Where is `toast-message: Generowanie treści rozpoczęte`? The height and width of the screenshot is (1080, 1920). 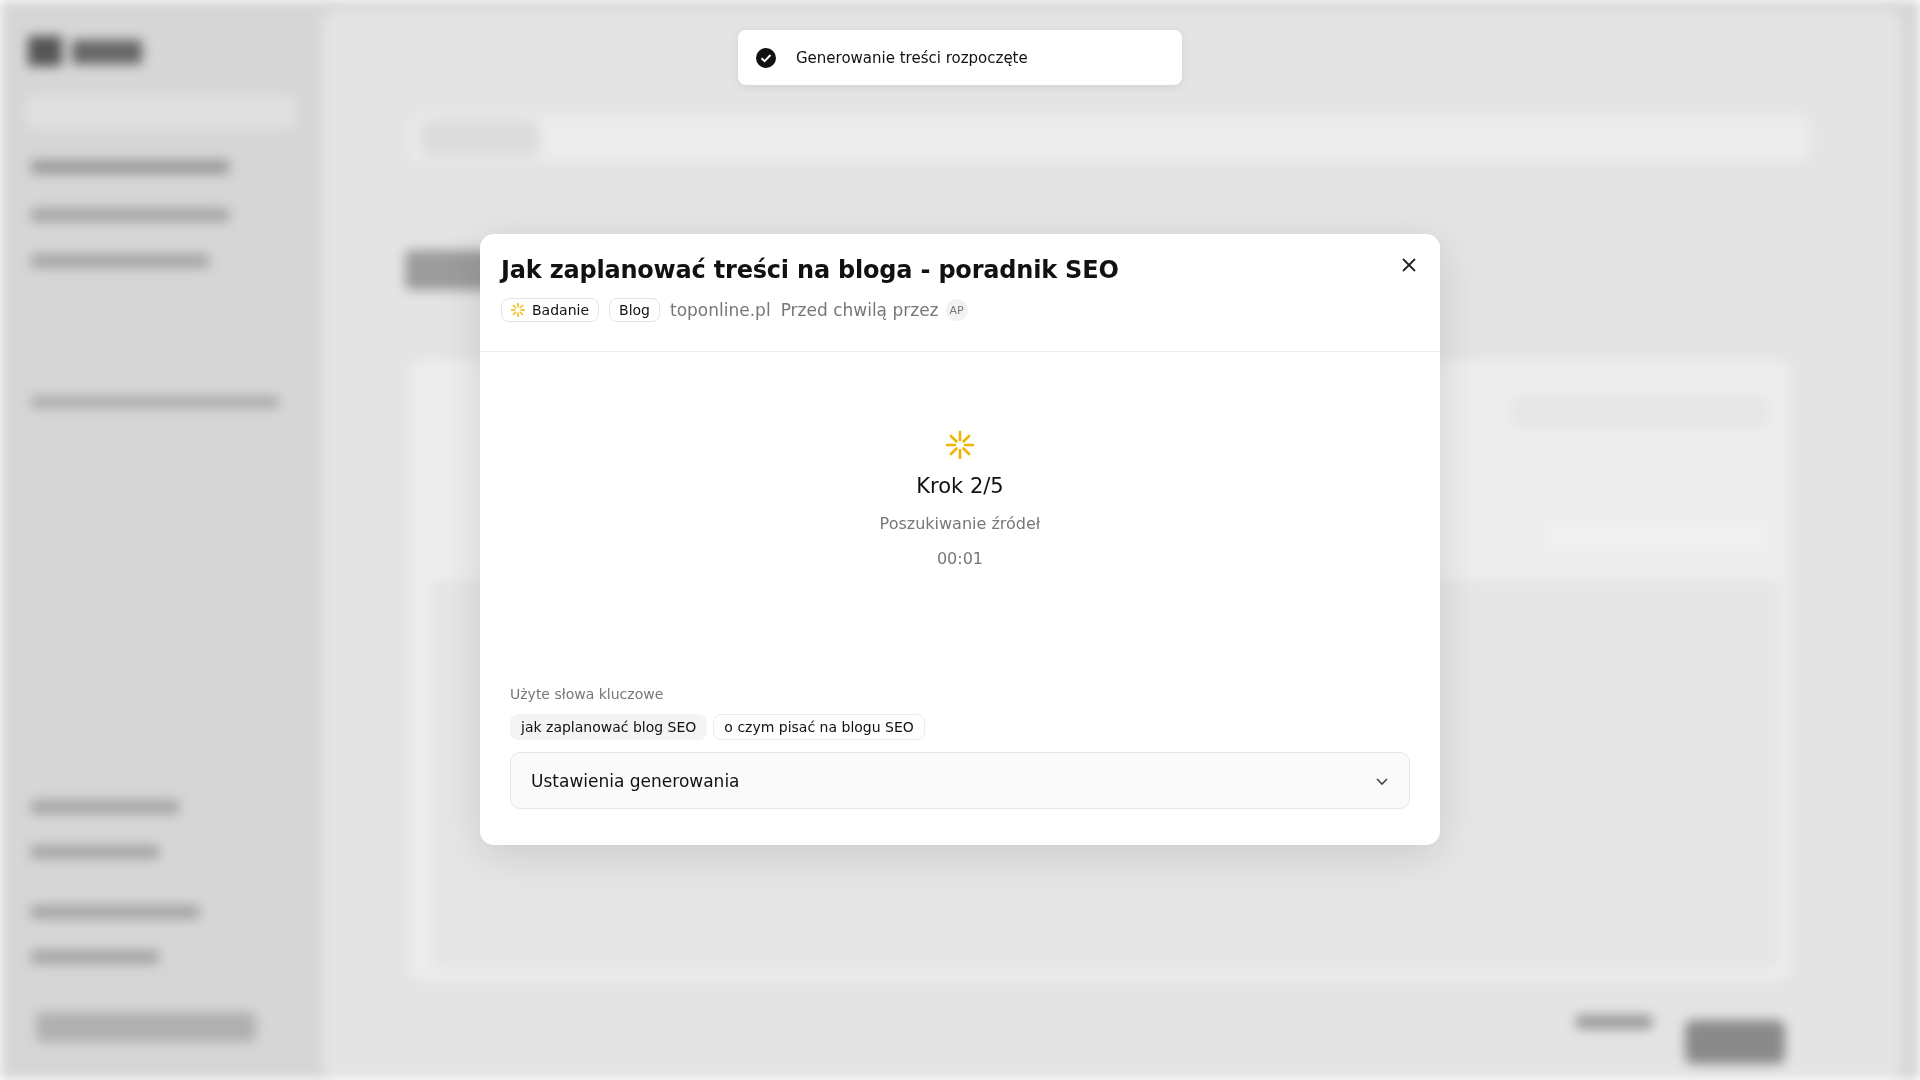 toast-message: Generowanie treści rozpoczęte is located at coordinates (912, 57).